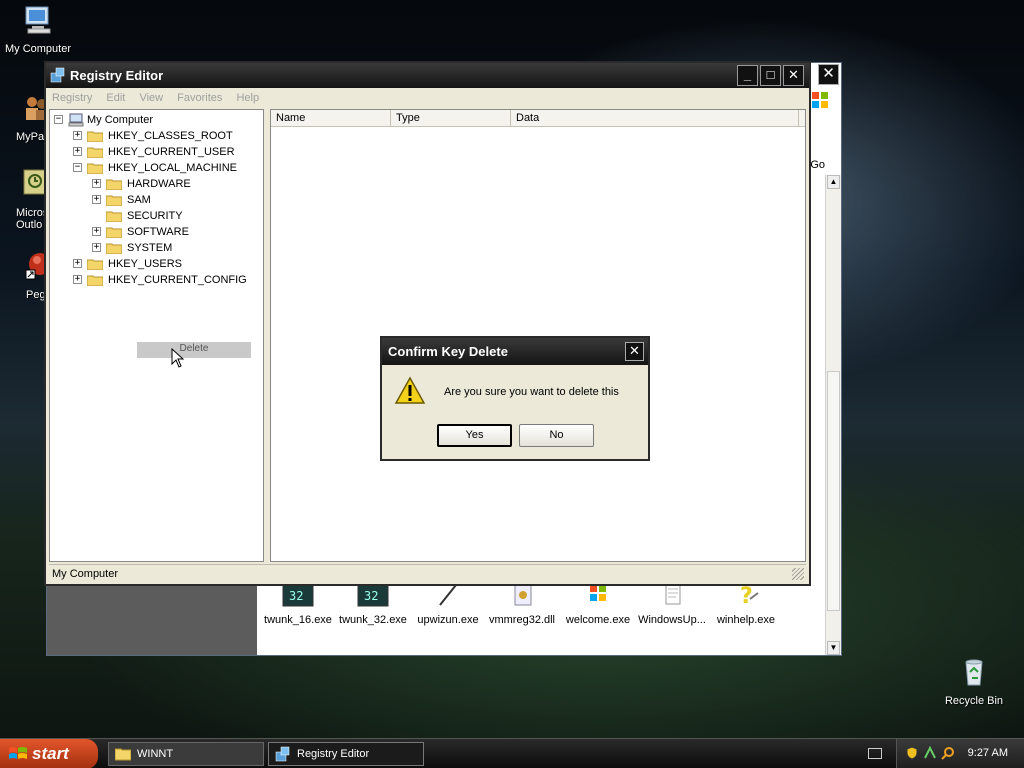  I want to click on file-label: welcome.exe, so click(598, 620).